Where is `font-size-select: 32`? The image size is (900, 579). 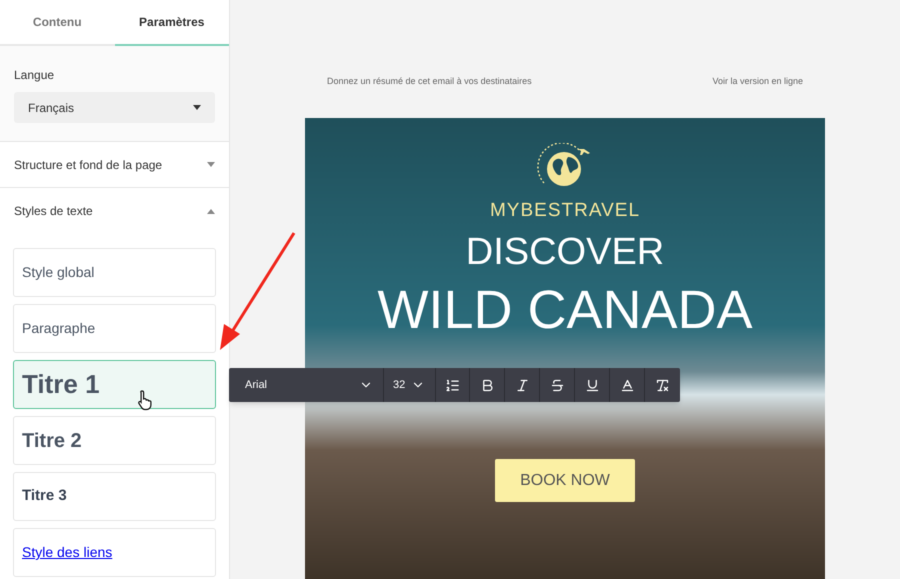 font-size-select: 32 is located at coordinates (410, 385).